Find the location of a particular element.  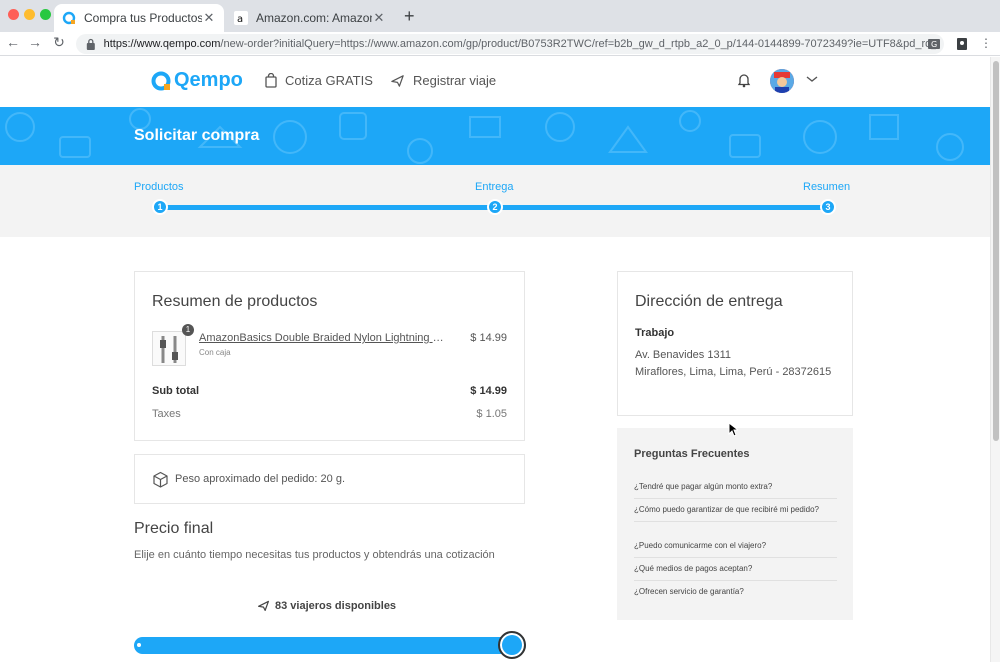

amazon-favicon-icon: a is located at coordinates (241, 18).